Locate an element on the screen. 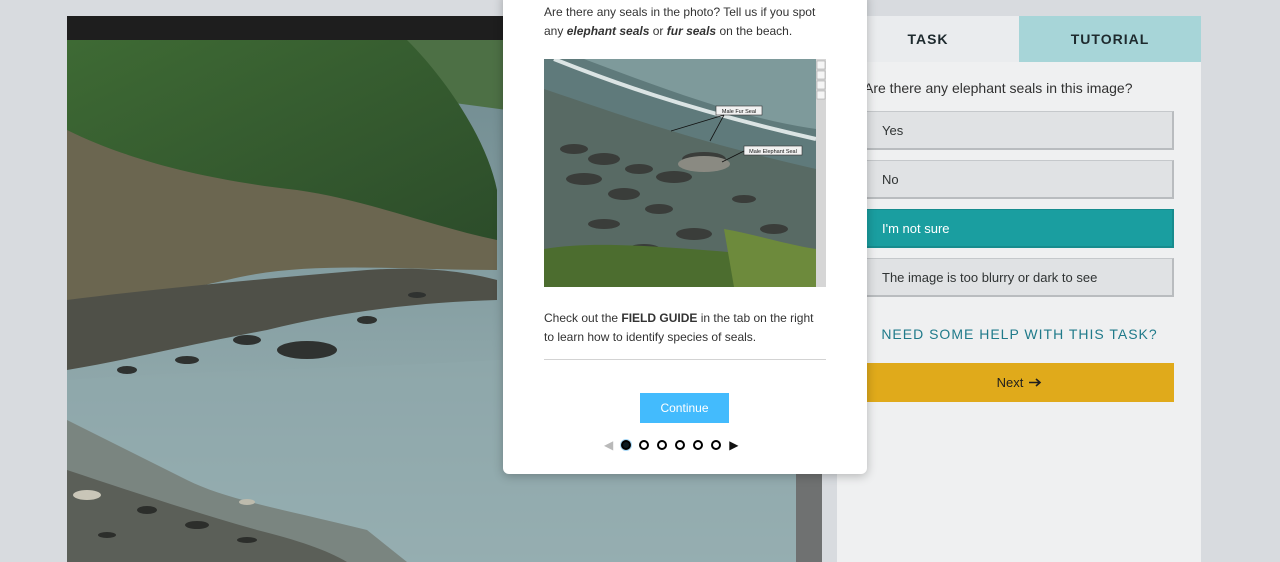 This screenshot has height=562, width=1280. intro-text-part: on the beach. is located at coordinates (754, 31).